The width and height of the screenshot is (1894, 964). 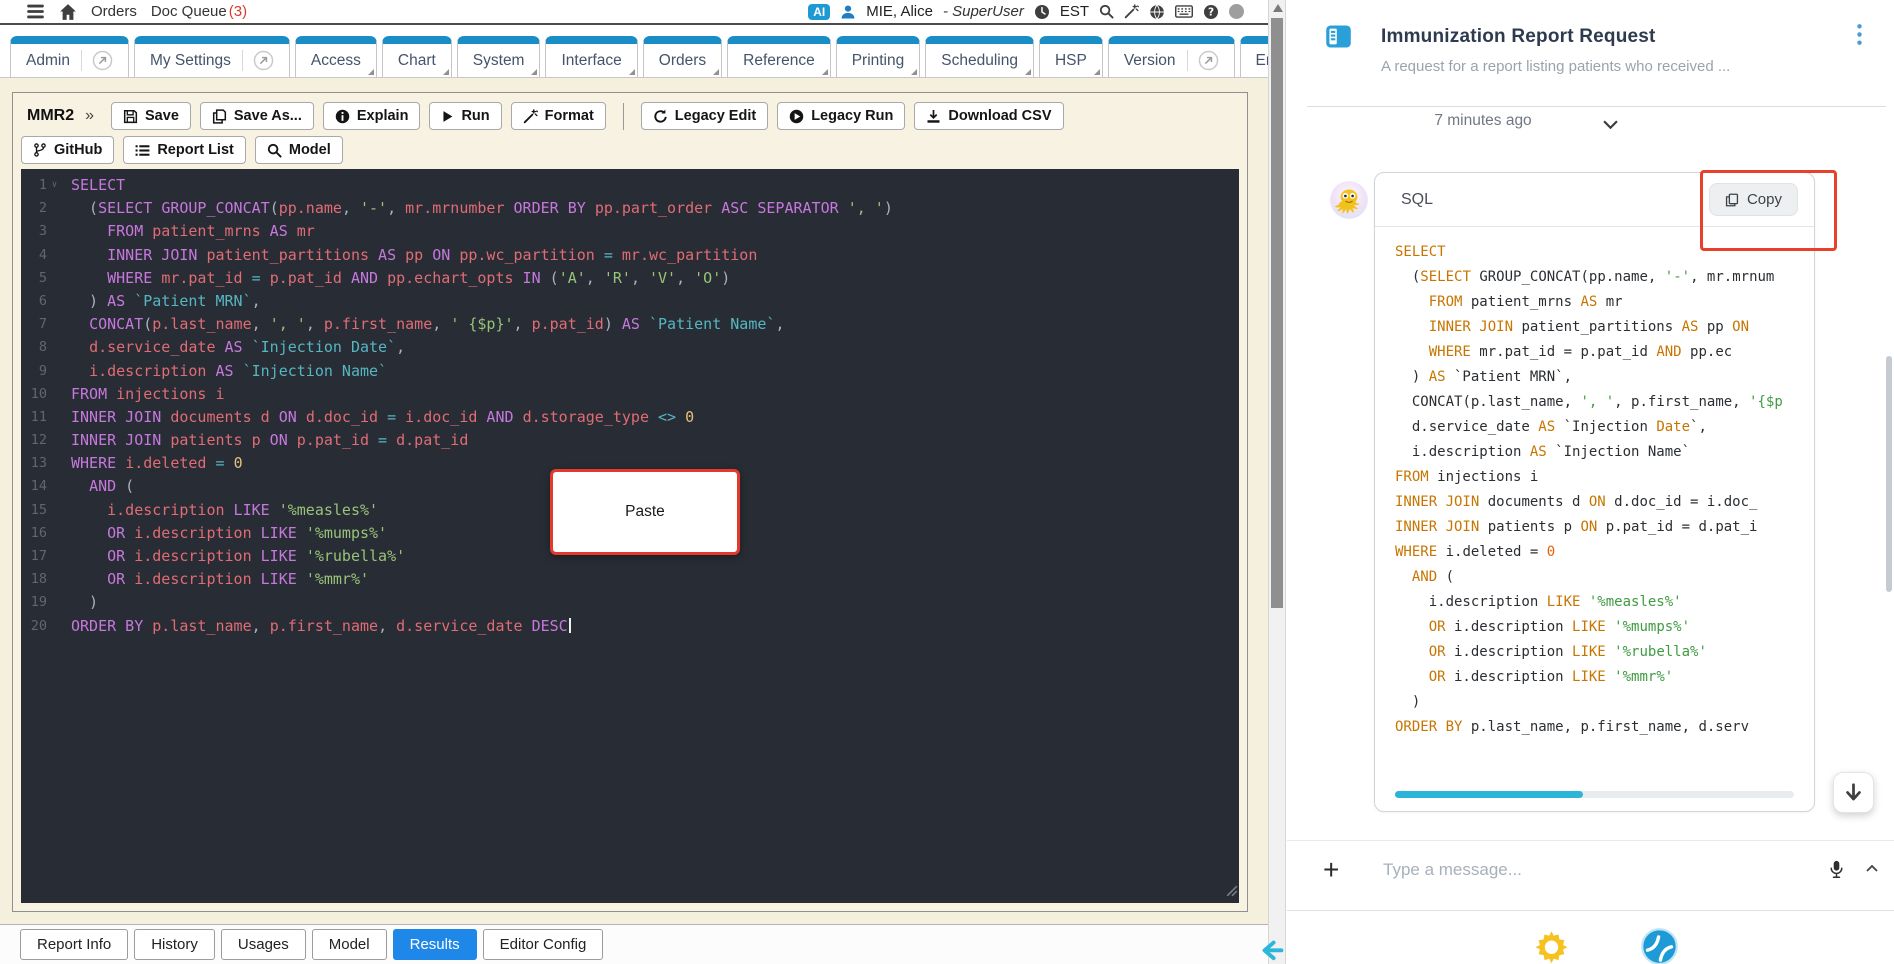 I want to click on code-line: OR i.description LIKE '%rubella%', so click(x=1567, y=652).